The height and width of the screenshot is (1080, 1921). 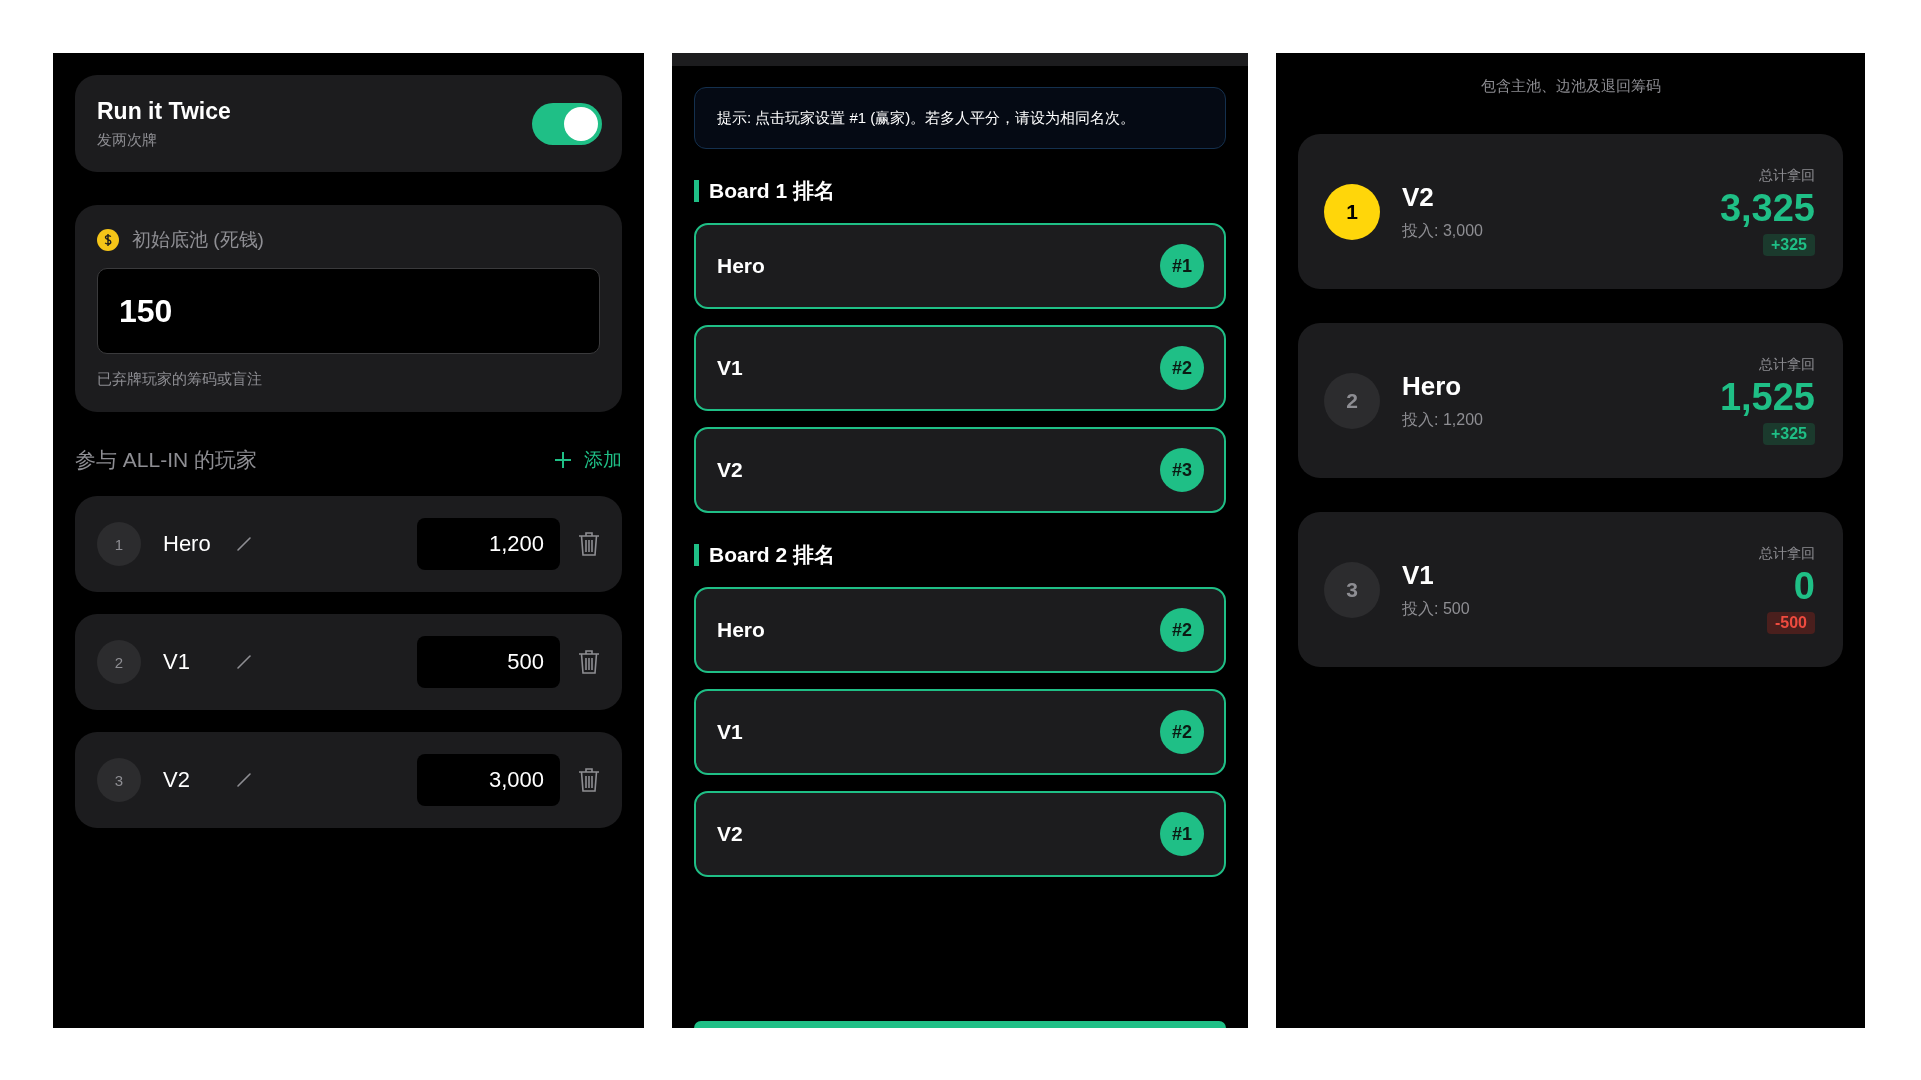 I want to click on rank-badge: #3, so click(x=1182, y=470).